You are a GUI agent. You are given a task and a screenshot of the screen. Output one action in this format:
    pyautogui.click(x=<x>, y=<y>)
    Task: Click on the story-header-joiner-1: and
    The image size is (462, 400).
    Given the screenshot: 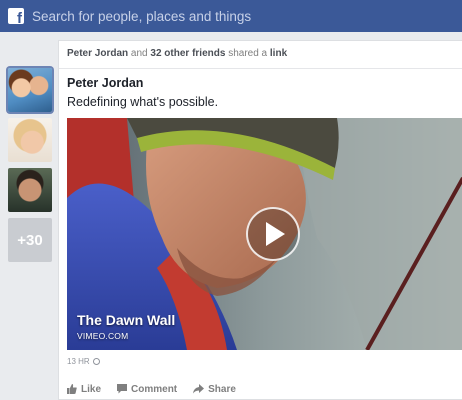 What is the action you would take?
    pyautogui.click(x=139, y=53)
    